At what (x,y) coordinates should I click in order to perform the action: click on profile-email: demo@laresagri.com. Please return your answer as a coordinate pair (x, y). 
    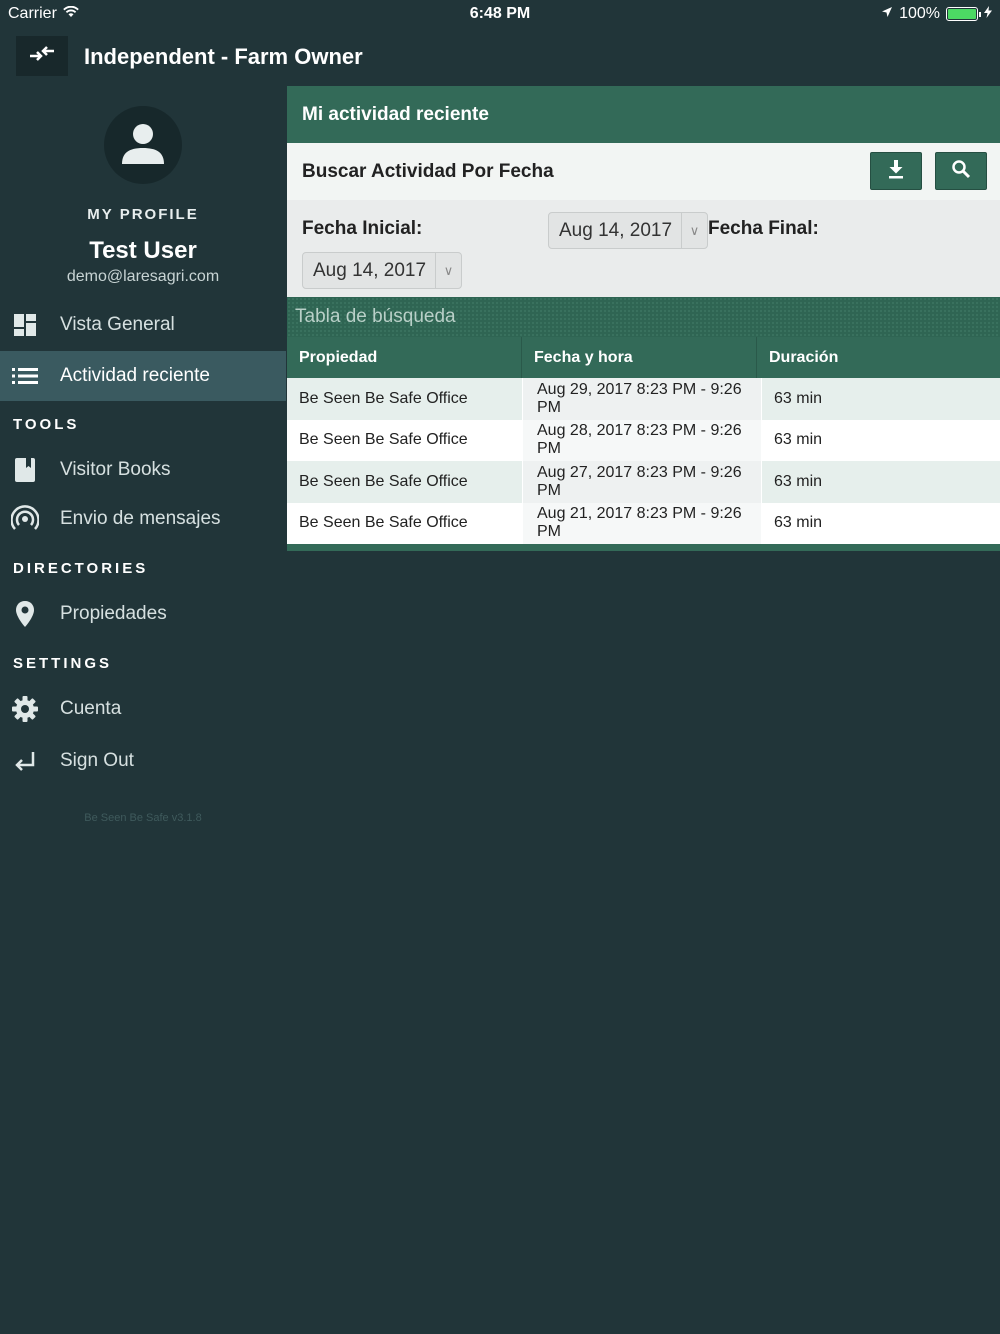
    Looking at the image, I should click on (143, 276).